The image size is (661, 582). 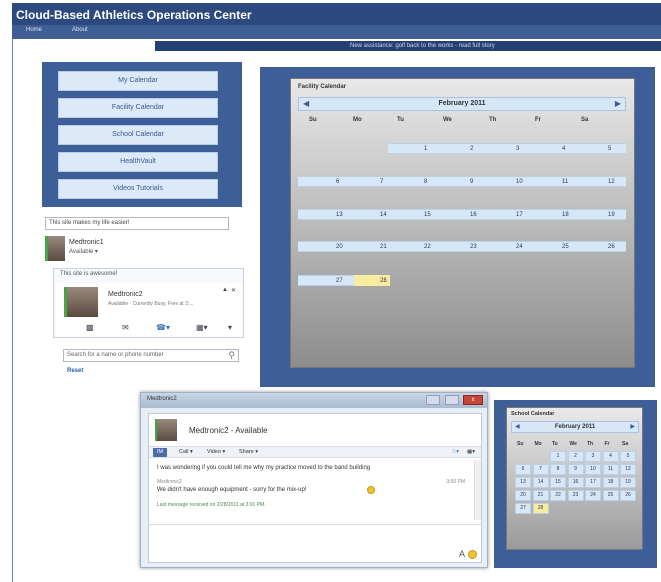 I want to click on menu-button-healthvault: HealthVault, so click(x=138, y=162).